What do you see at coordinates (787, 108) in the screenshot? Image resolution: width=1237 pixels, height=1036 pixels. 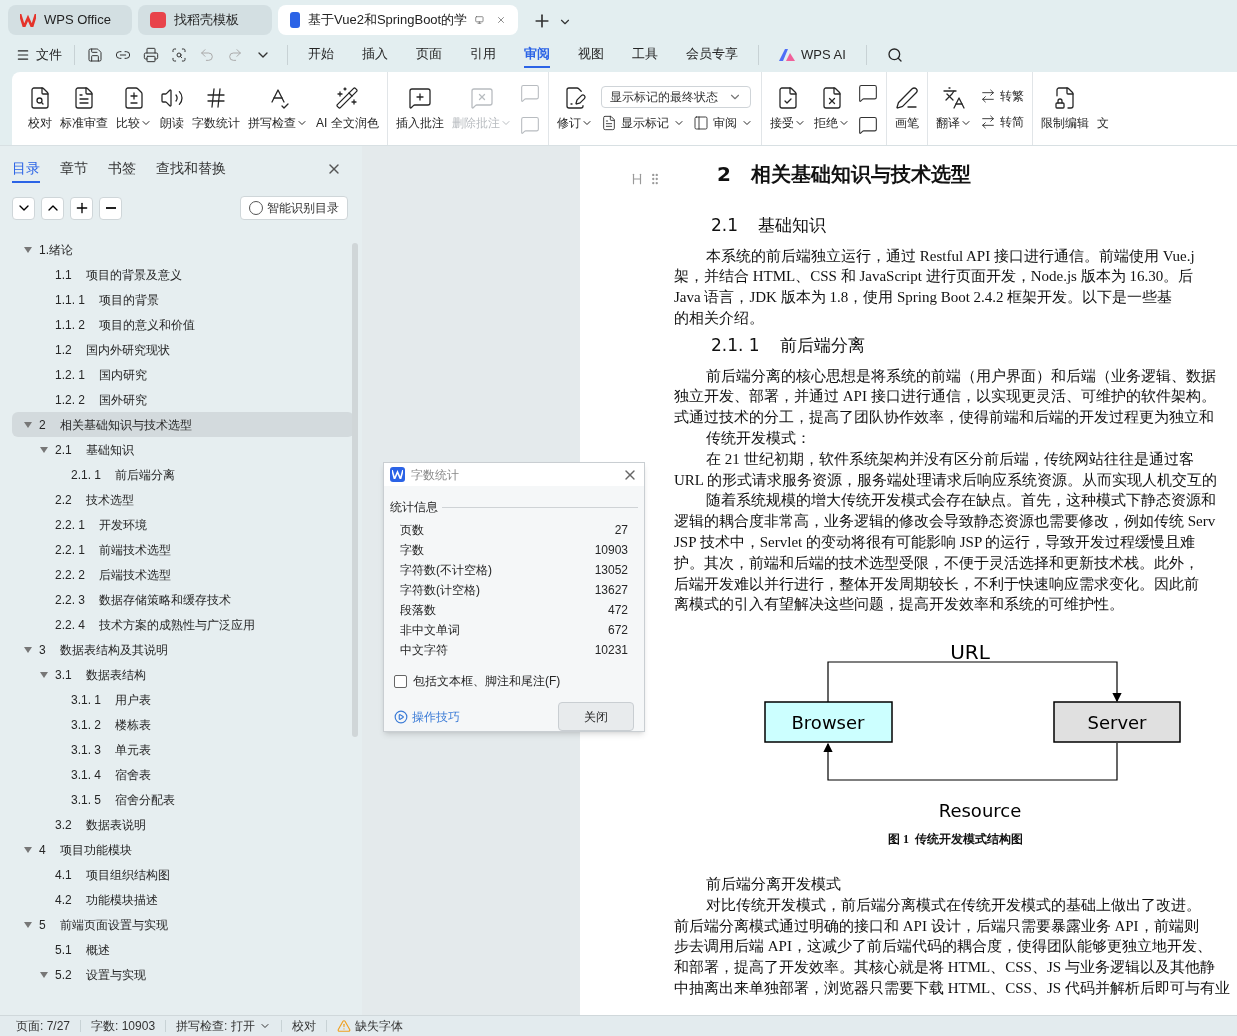 I see `ribbon-button: 接受` at bounding box center [787, 108].